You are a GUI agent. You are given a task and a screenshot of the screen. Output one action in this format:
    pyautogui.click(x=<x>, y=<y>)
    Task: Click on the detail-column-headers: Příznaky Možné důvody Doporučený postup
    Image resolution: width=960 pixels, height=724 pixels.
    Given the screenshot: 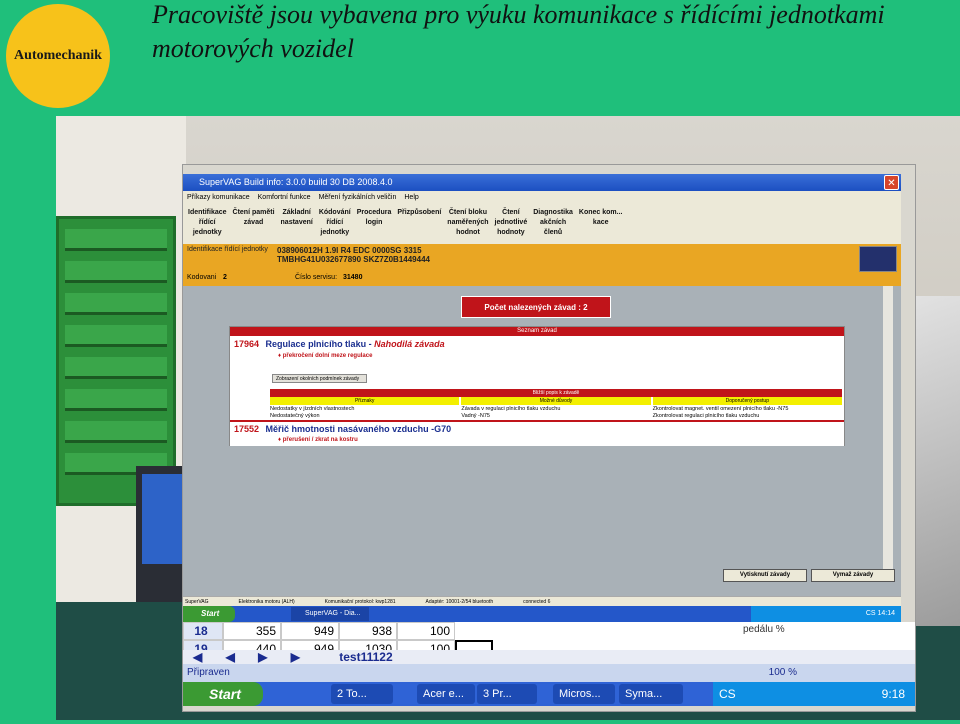 What is the action you would take?
    pyautogui.click(x=556, y=401)
    